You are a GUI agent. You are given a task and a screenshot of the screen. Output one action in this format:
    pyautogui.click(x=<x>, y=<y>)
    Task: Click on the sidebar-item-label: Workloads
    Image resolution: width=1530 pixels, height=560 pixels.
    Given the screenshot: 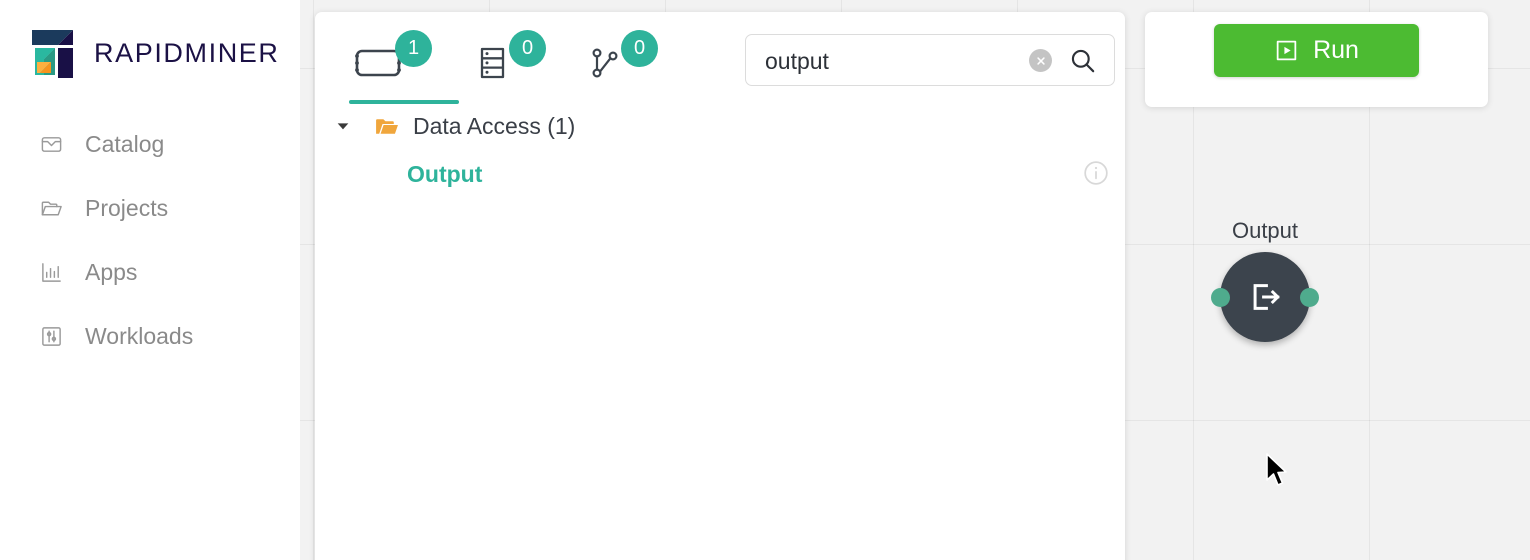 What is the action you would take?
    pyautogui.click(x=139, y=335)
    